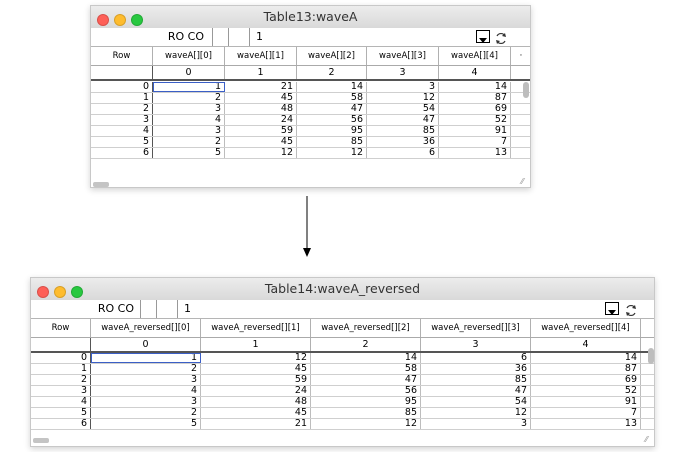  What do you see at coordinates (475, 56) in the screenshot?
I see `column-header: waveA[][4]` at bounding box center [475, 56].